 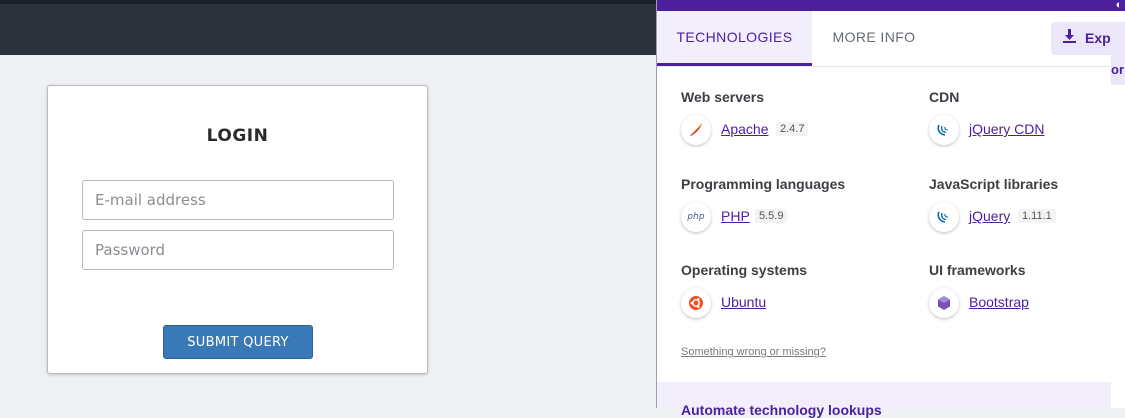 I want to click on bootstrap-icon, so click(x=944, y=303).